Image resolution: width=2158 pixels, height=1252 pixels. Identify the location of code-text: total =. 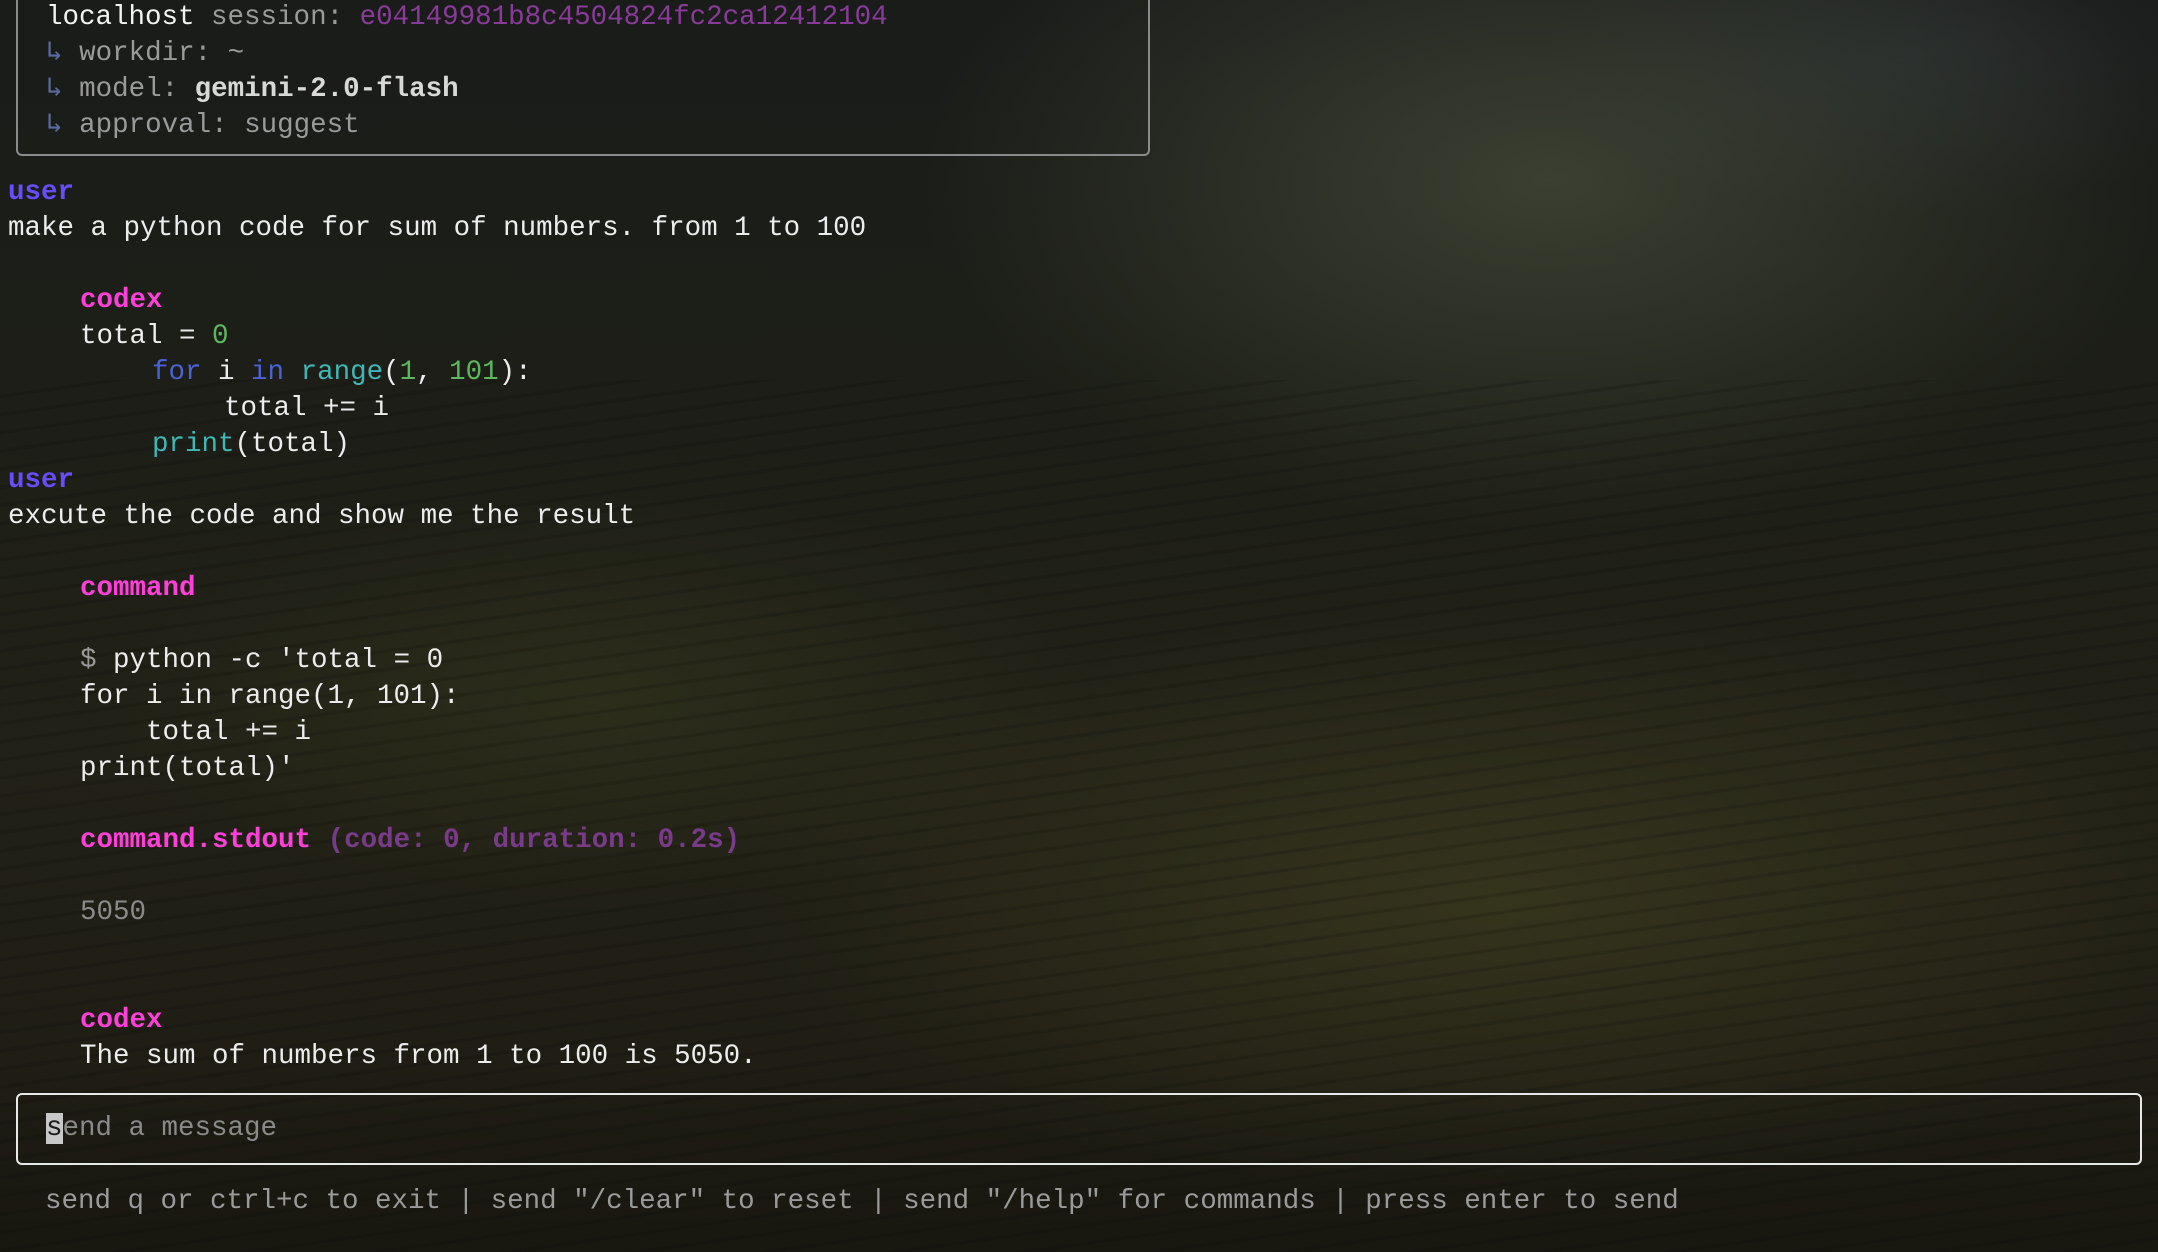
(146, 336).